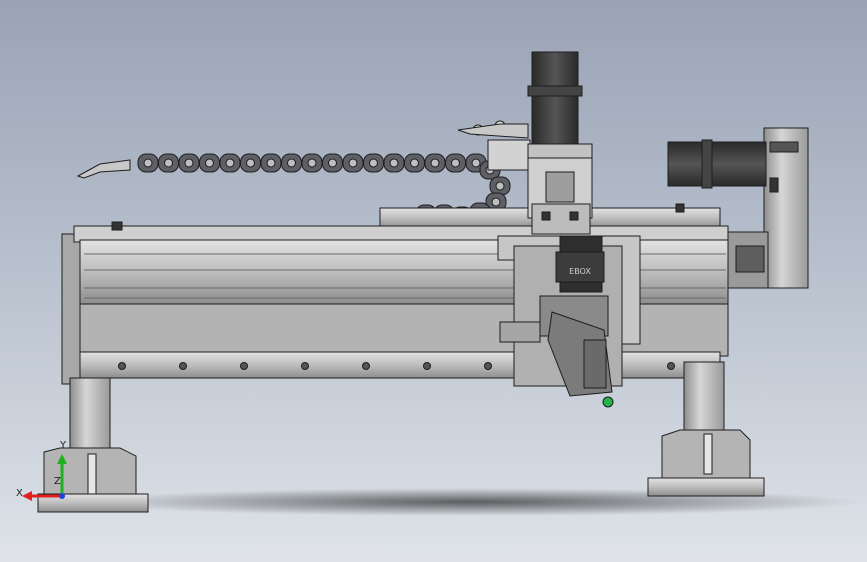  Describe the element at coordinates (580, 271) in the screenshot. I see `extruder-label: EBOX` at that location.